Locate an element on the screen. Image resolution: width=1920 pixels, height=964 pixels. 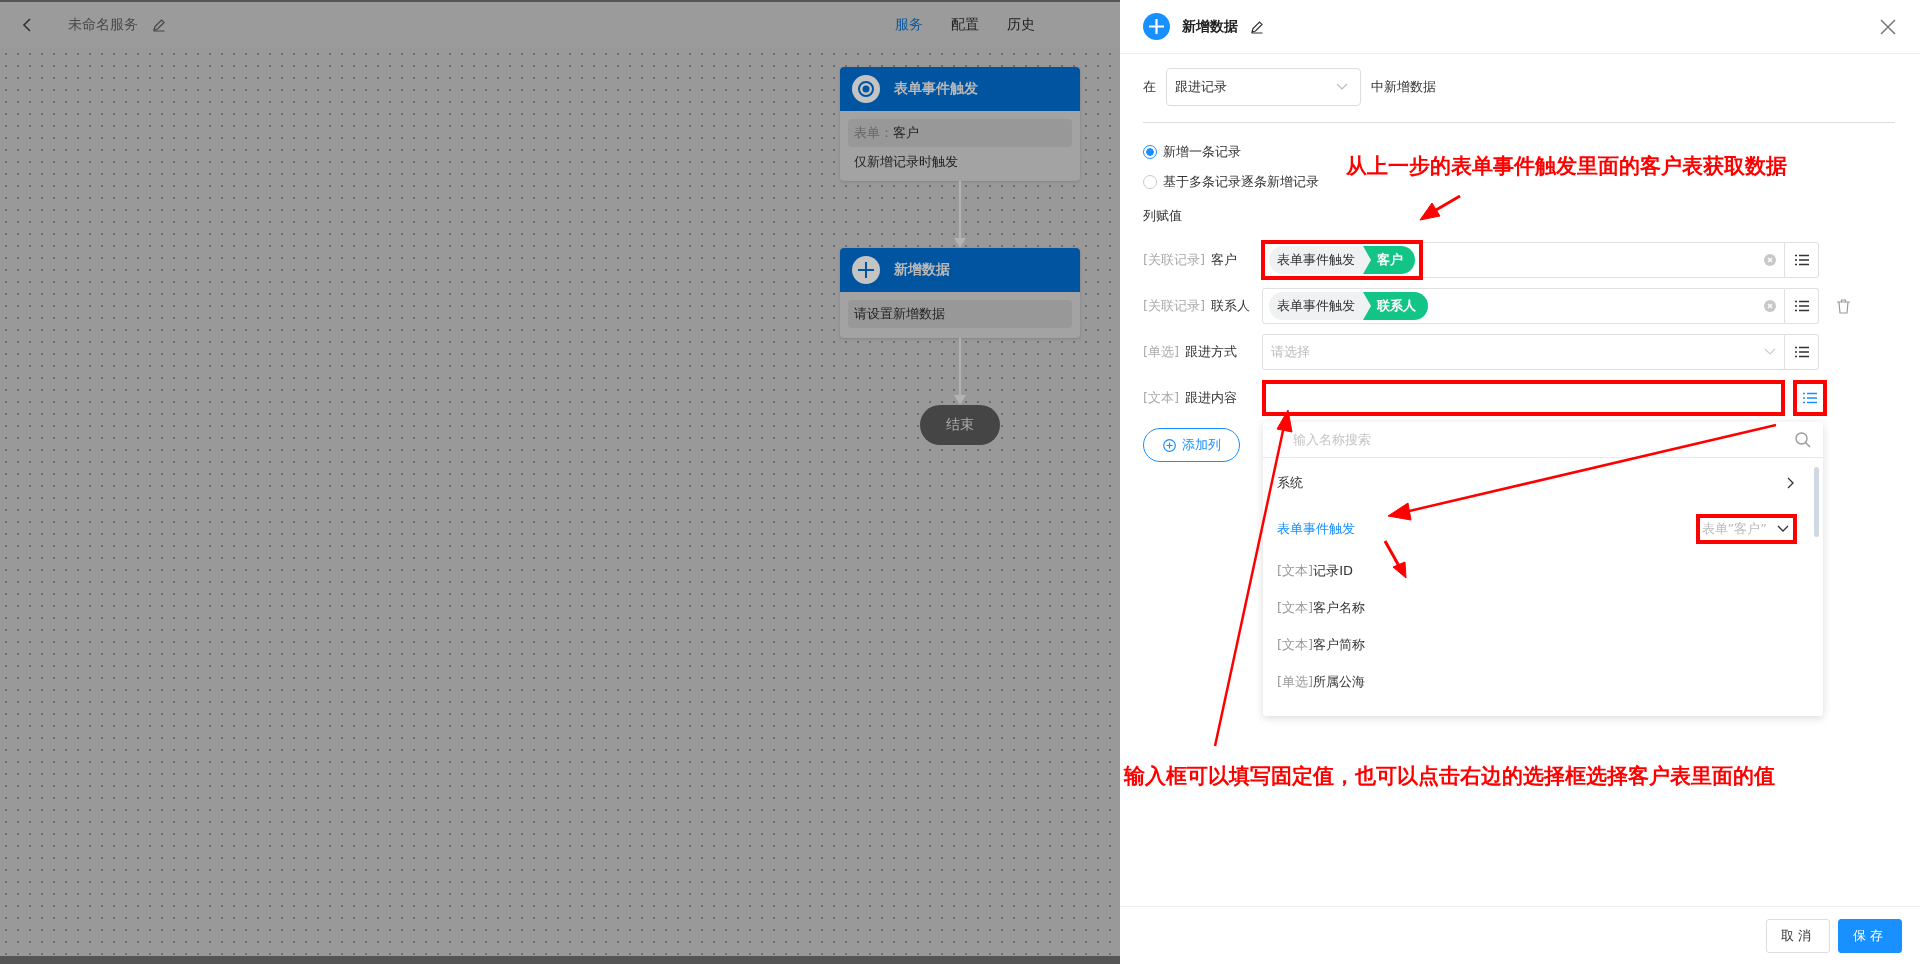
field-option: [单选]所属公海 is located at coordinates (1321, 681).